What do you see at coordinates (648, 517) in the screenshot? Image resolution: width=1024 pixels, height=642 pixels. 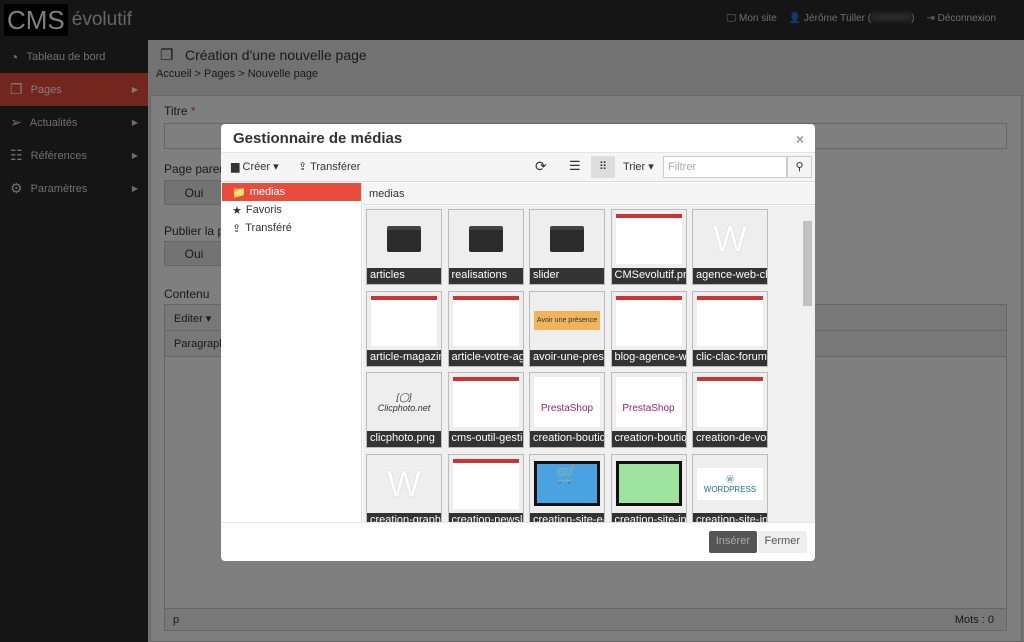 I see `file-name: creation-site-ins` at bounding box center [648, 517].